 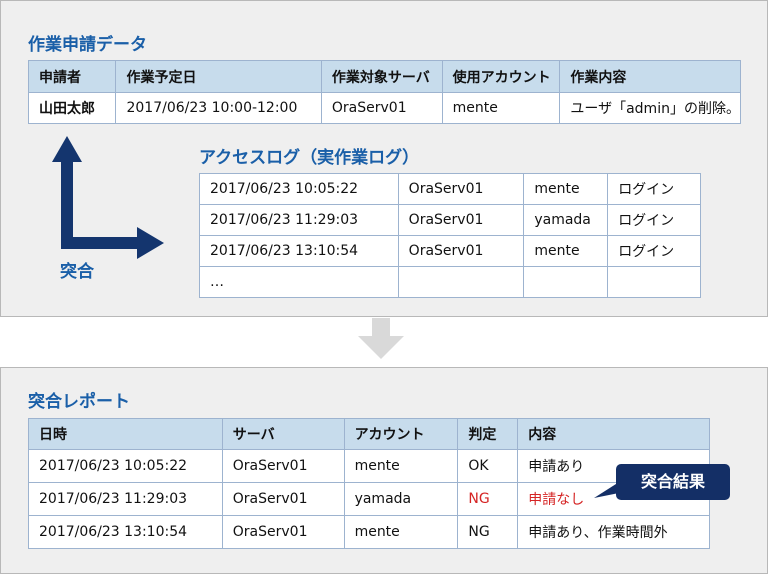 I want to click on match-label: 突合, so click(x=77, y=272).